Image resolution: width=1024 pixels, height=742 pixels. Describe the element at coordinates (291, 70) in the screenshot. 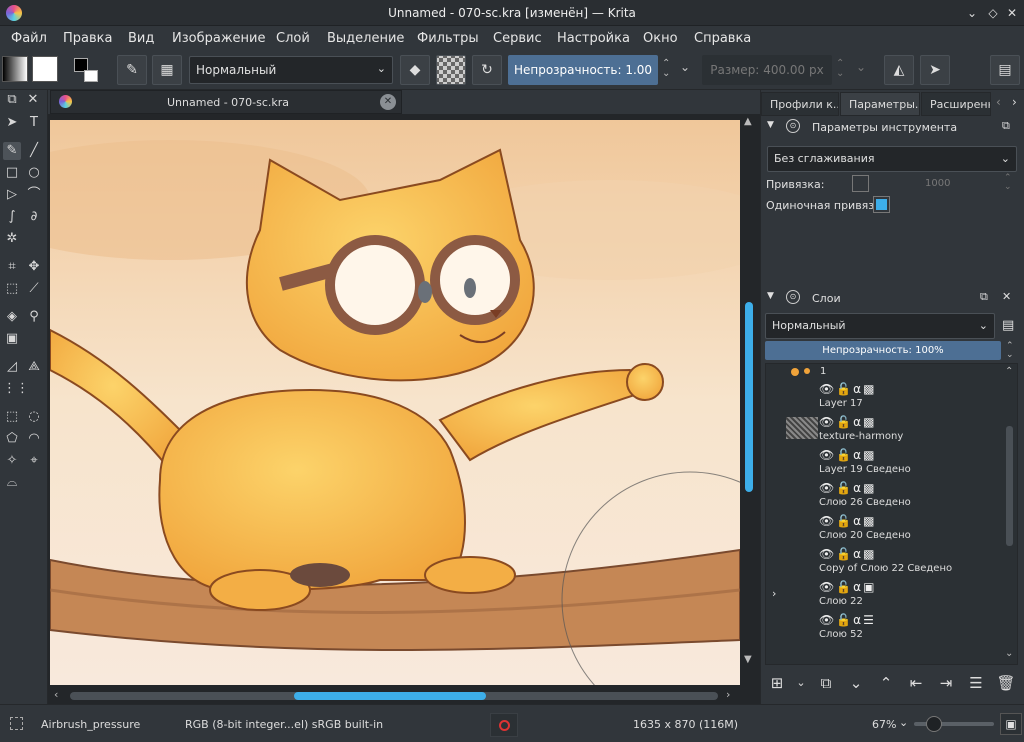

I see `blend-mode-combo: Нормальный ⌄` at that location.